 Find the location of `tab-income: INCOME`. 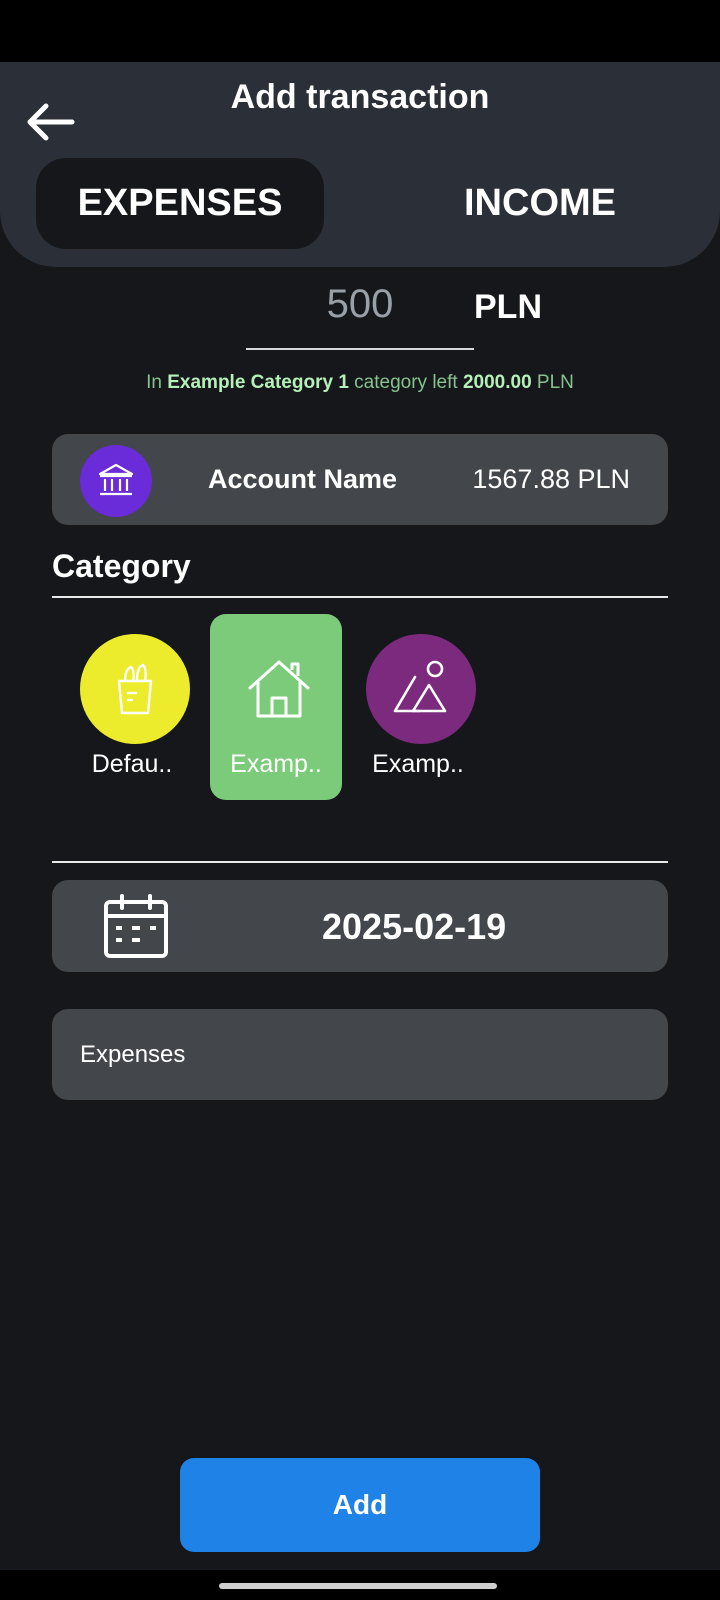

tab-income: INCOME is located at coordinates (540, 203).